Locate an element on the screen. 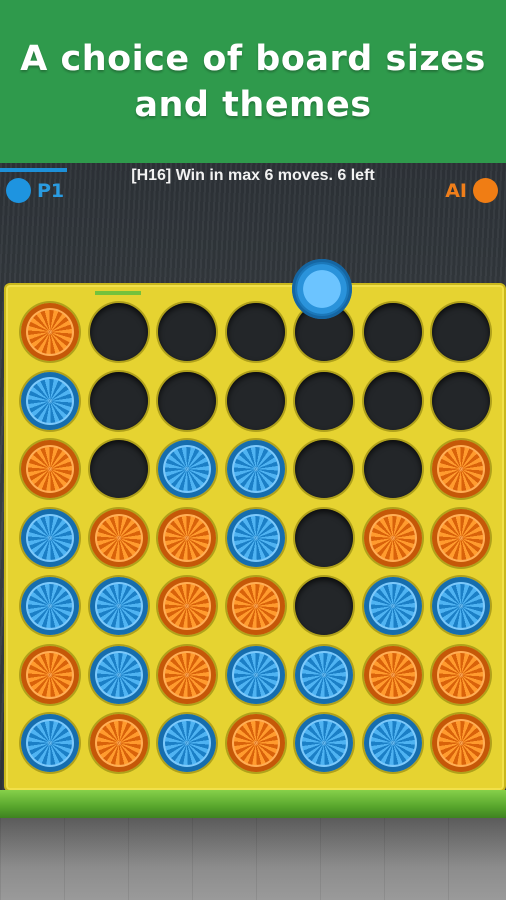 The height and width of the screenshot is (900, 506). status-text: [H16] Win in max 6 moves. 6 left is located at coordinates (253, 175).